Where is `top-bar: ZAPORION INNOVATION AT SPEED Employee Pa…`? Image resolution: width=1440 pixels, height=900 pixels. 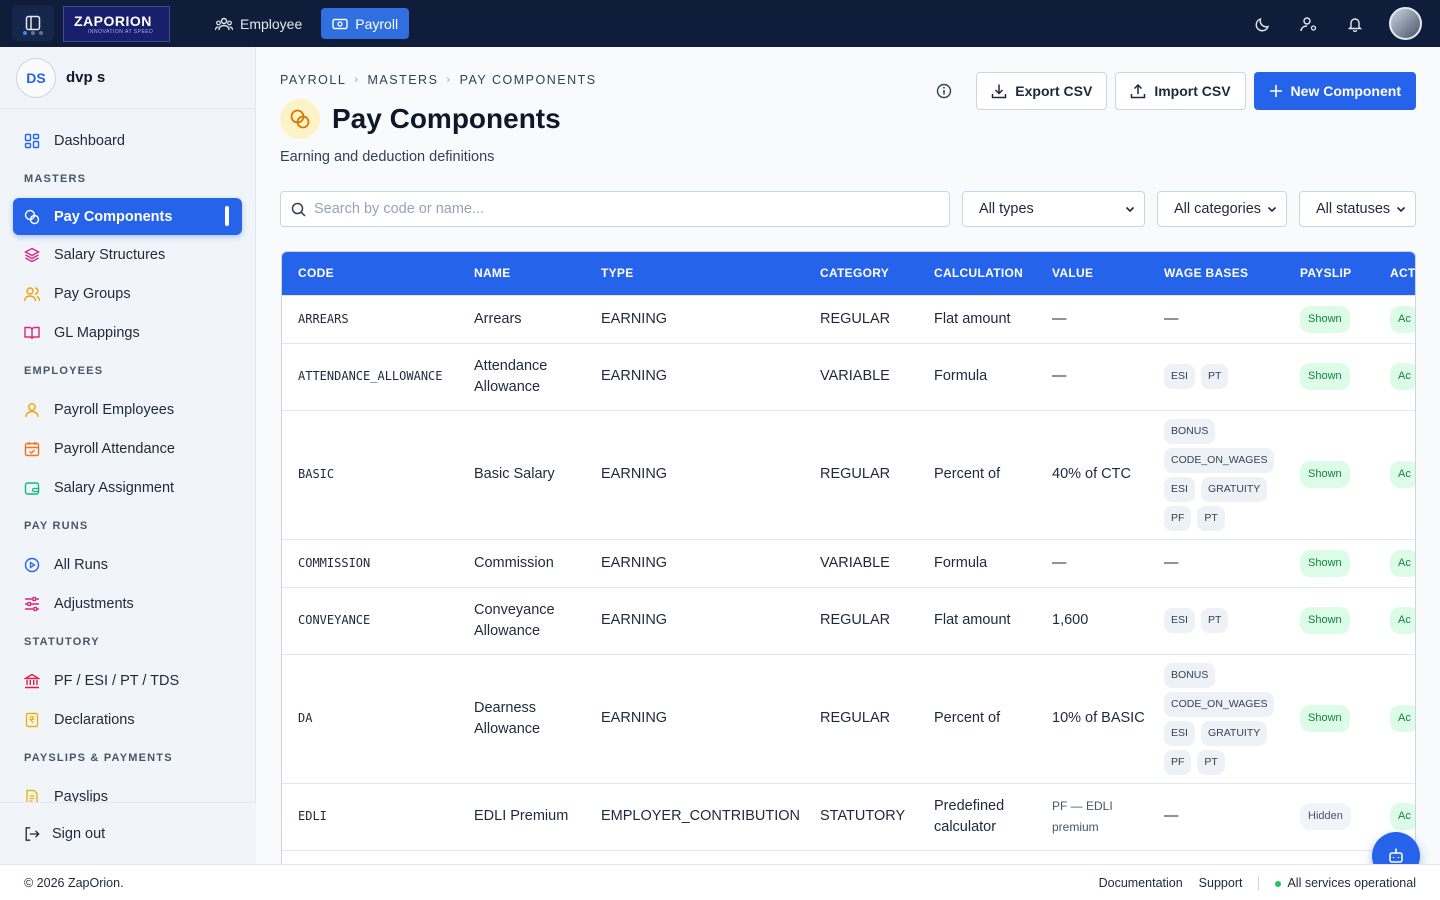
top-bar: ZAPORION INNOVATION AT SPEED Employee Pa… is located at coordinates (720, 23).